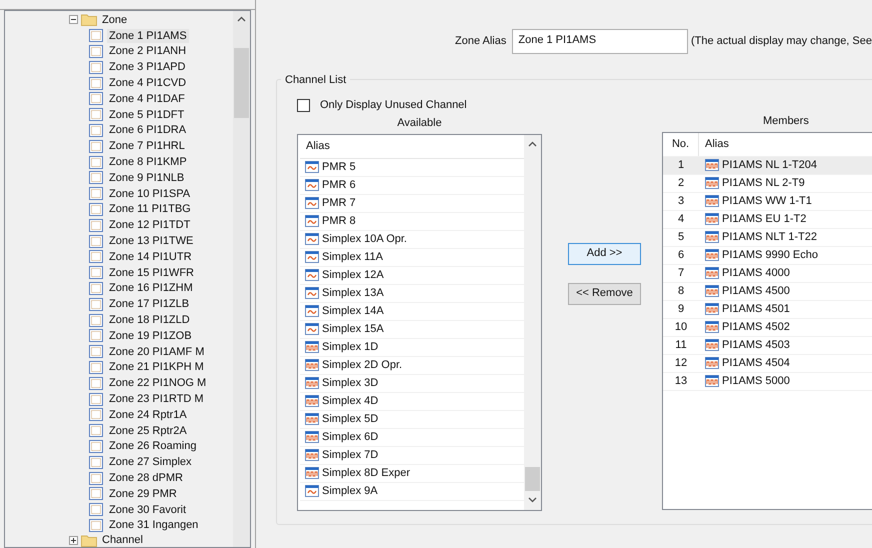 This screenshot has height=548, width=872. Describe the element at coordinates (393, 105) in the screenshot. I see `checkbox-label: Only Display Unused Channel` at that location.